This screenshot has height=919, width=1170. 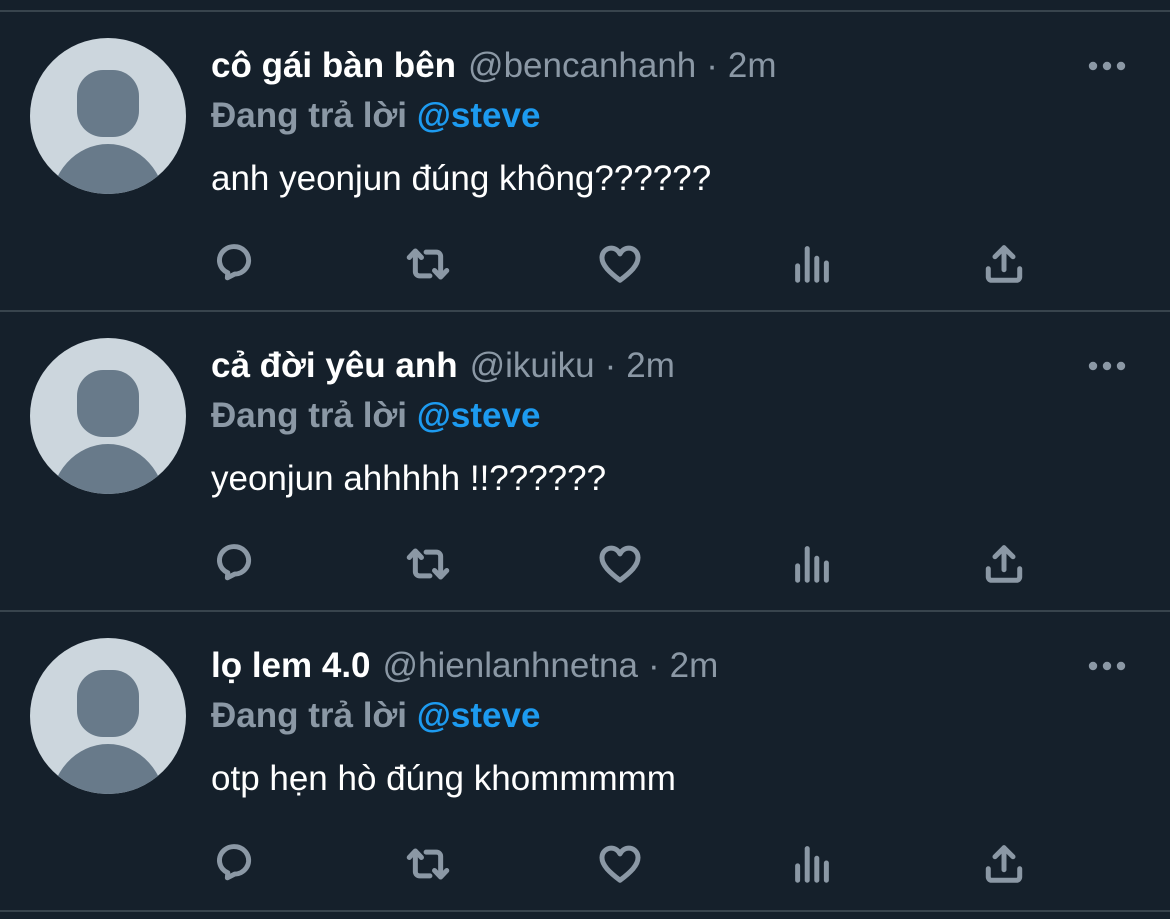 I want to click on tweet-text: yeonjun ahhhhh !!??????, so click(x=409, y=478).